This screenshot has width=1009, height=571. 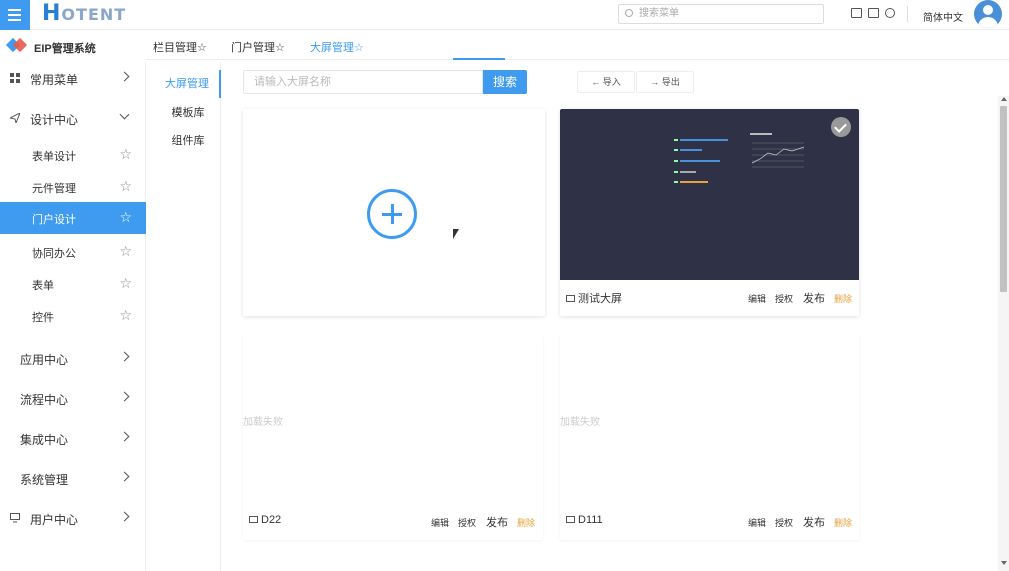 What do you see at coordinates (1003, 333) in the screenshot?
I see `vertical-scrollbar` at bounding box center [1003, 333].